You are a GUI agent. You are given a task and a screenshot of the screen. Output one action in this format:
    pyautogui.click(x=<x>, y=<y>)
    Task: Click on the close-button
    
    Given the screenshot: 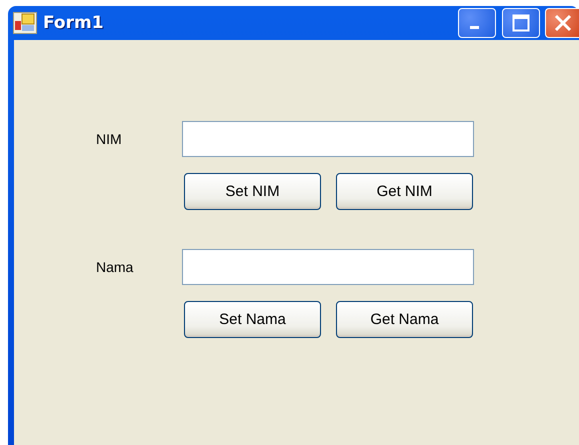 What is the action you would take?
    pyautogui.click(x=562, y=23)
    